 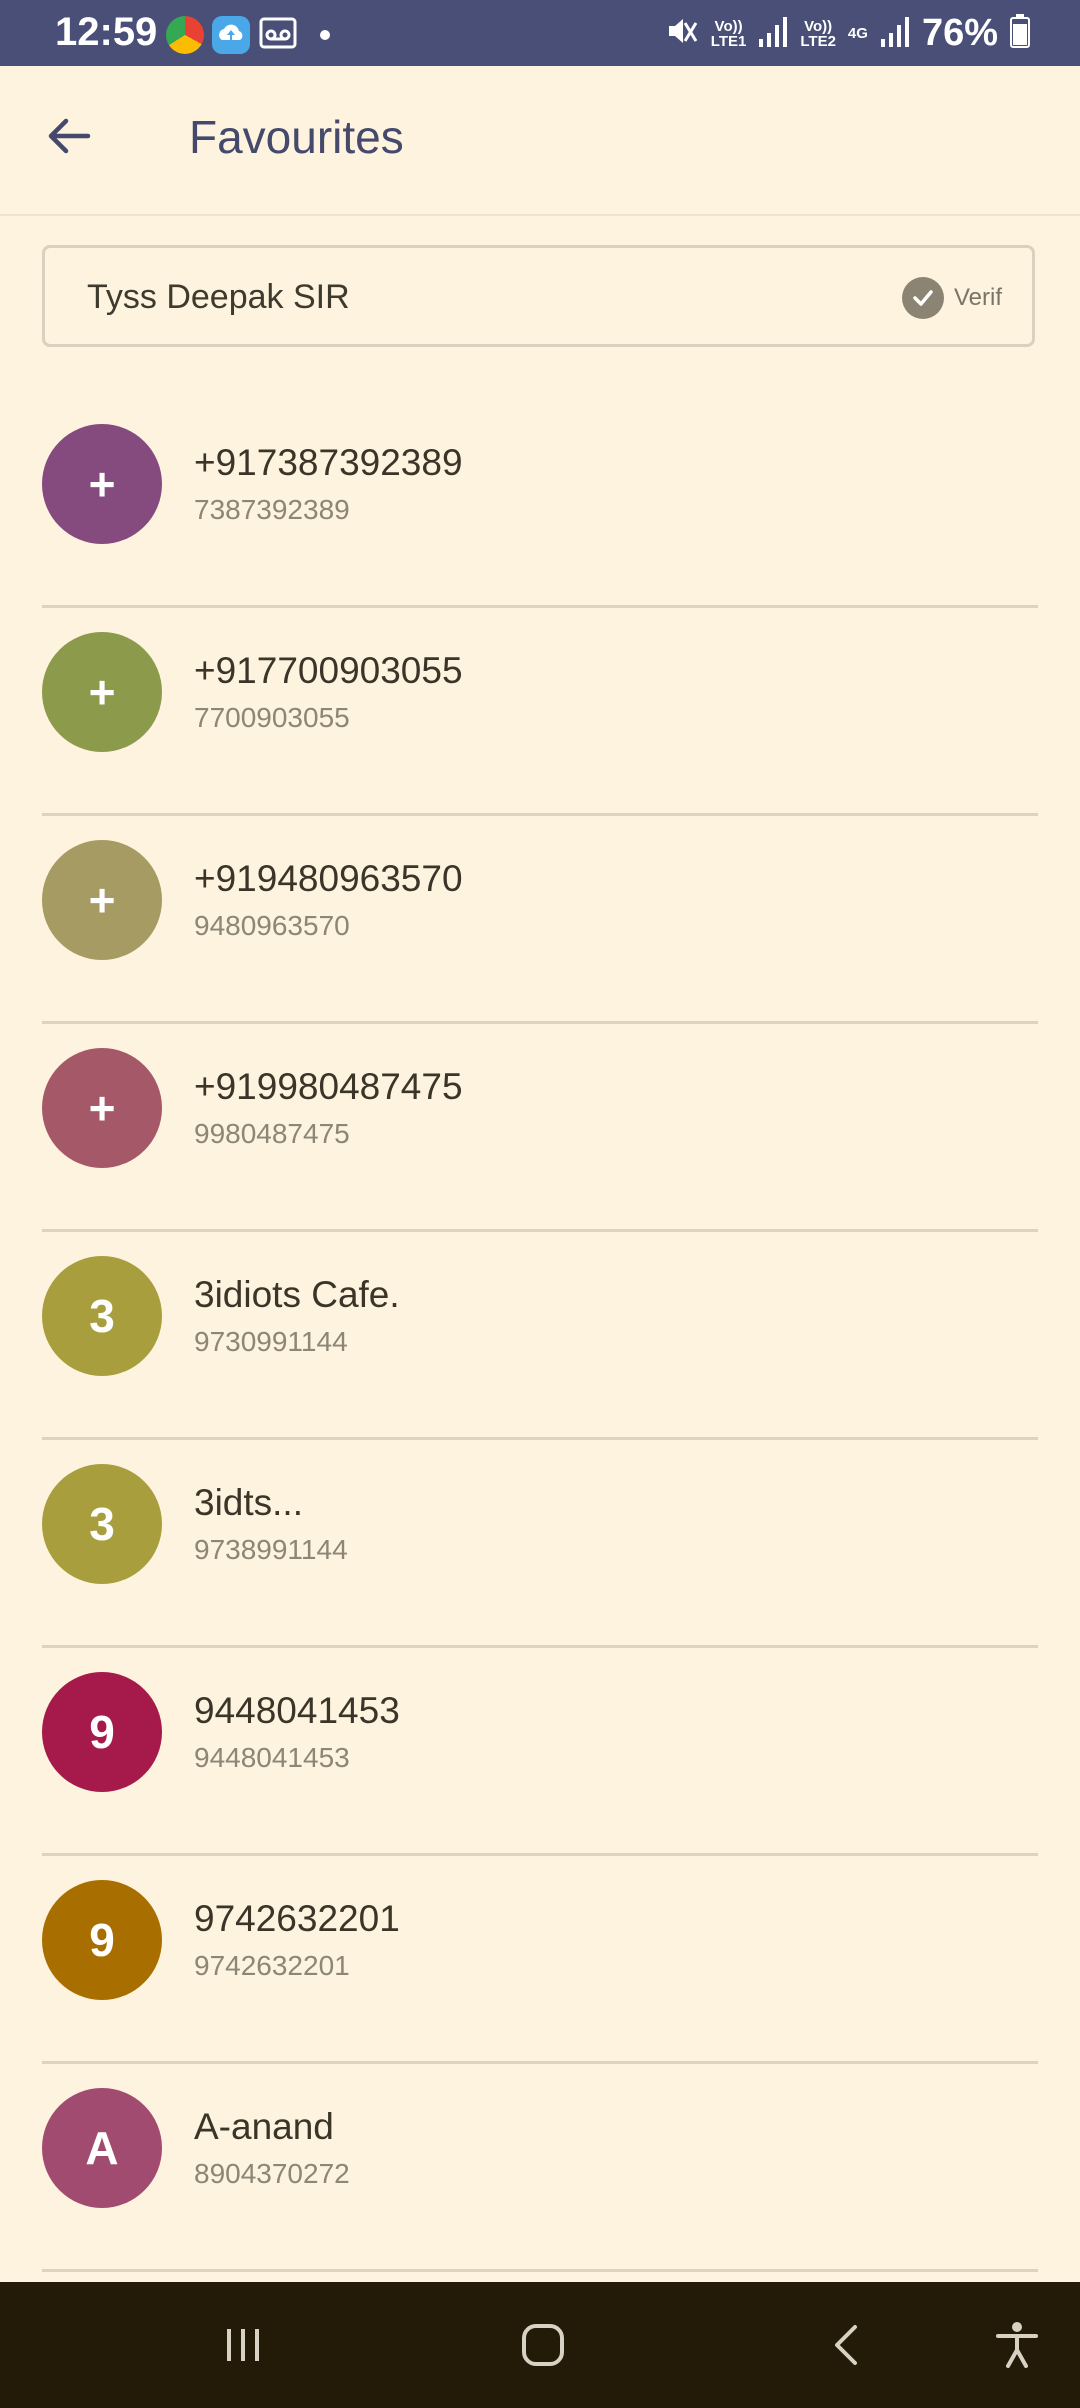 I want to click on contact-row: 3 3idiots Cafe. 9730991144, so click(x=540, y=1336).